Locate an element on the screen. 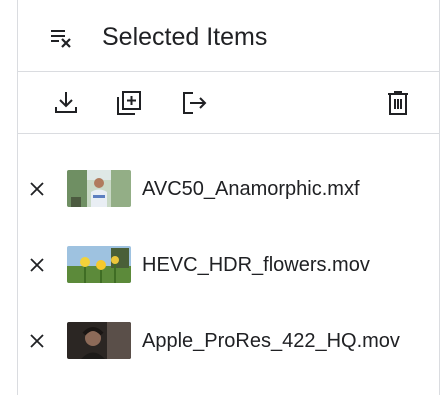 This screenshot has height=395, width=442. clear-selection-icon is located at coordinates (65, 38).